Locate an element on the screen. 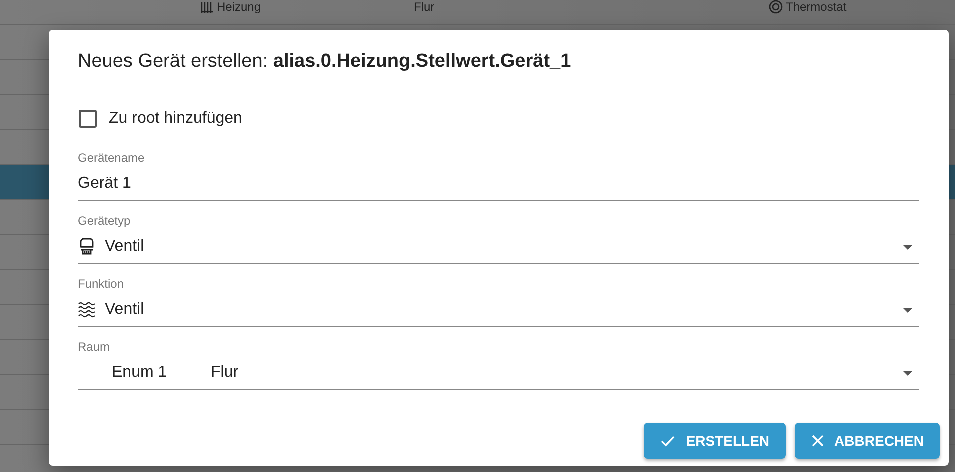 This screenshot has height=472, width=955. field-value: Flur is located at coordinates (225, 373).